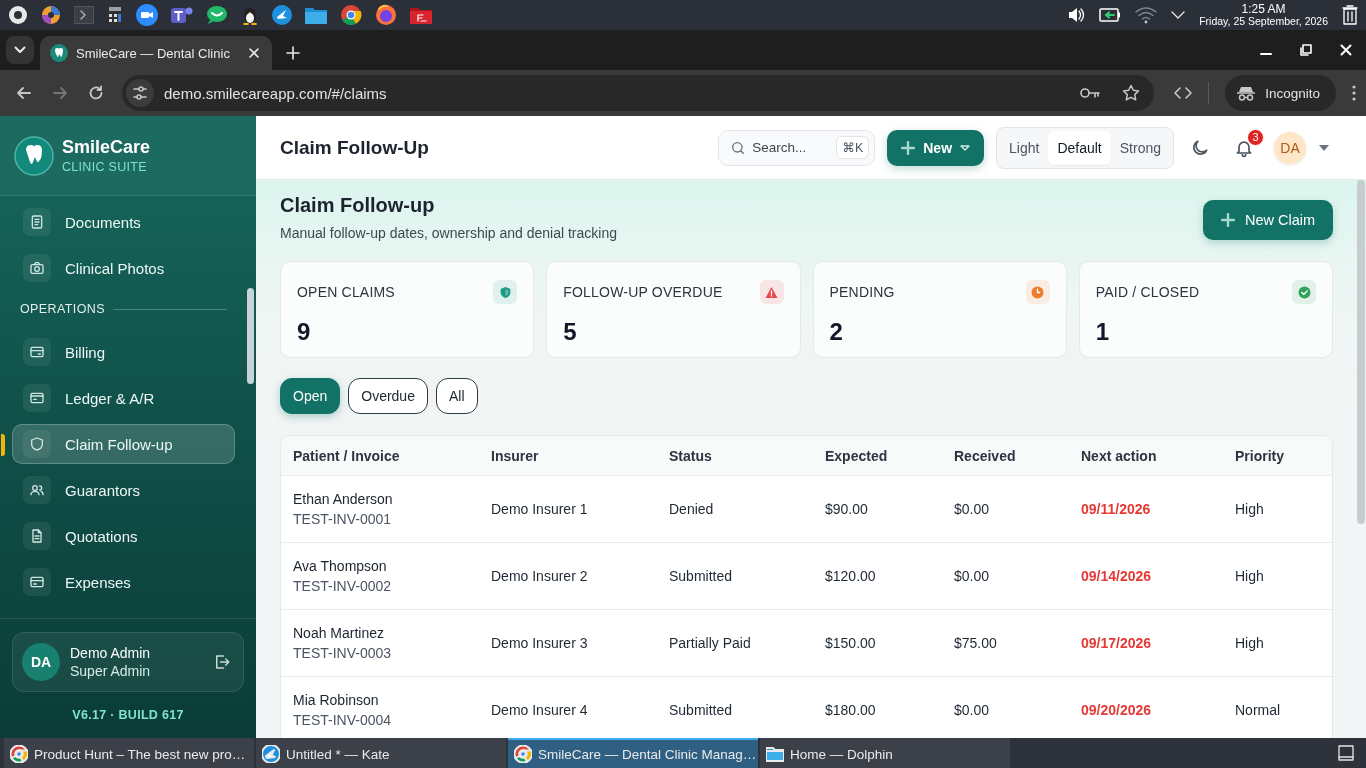 The image size is (1366, 768). Describe the element at coordinates (24, 93) in the screenshot. I see `back-icon` at that location.